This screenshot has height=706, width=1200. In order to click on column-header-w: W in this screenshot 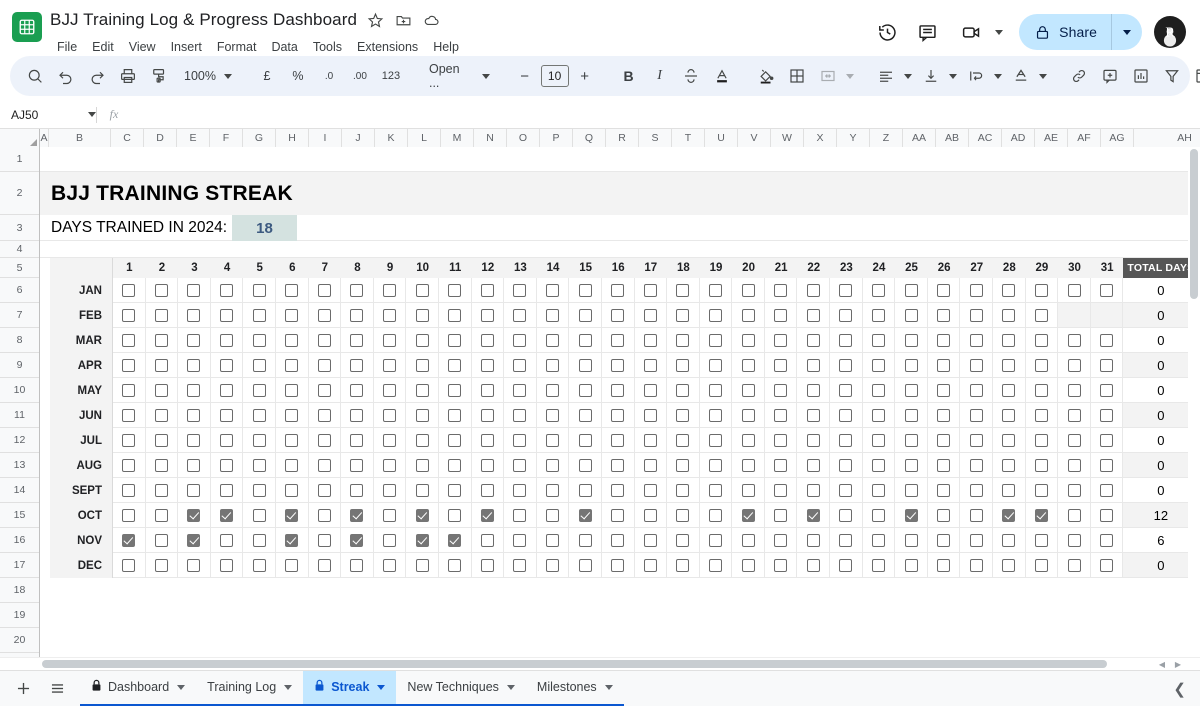, I will do `click(787, 138)`.